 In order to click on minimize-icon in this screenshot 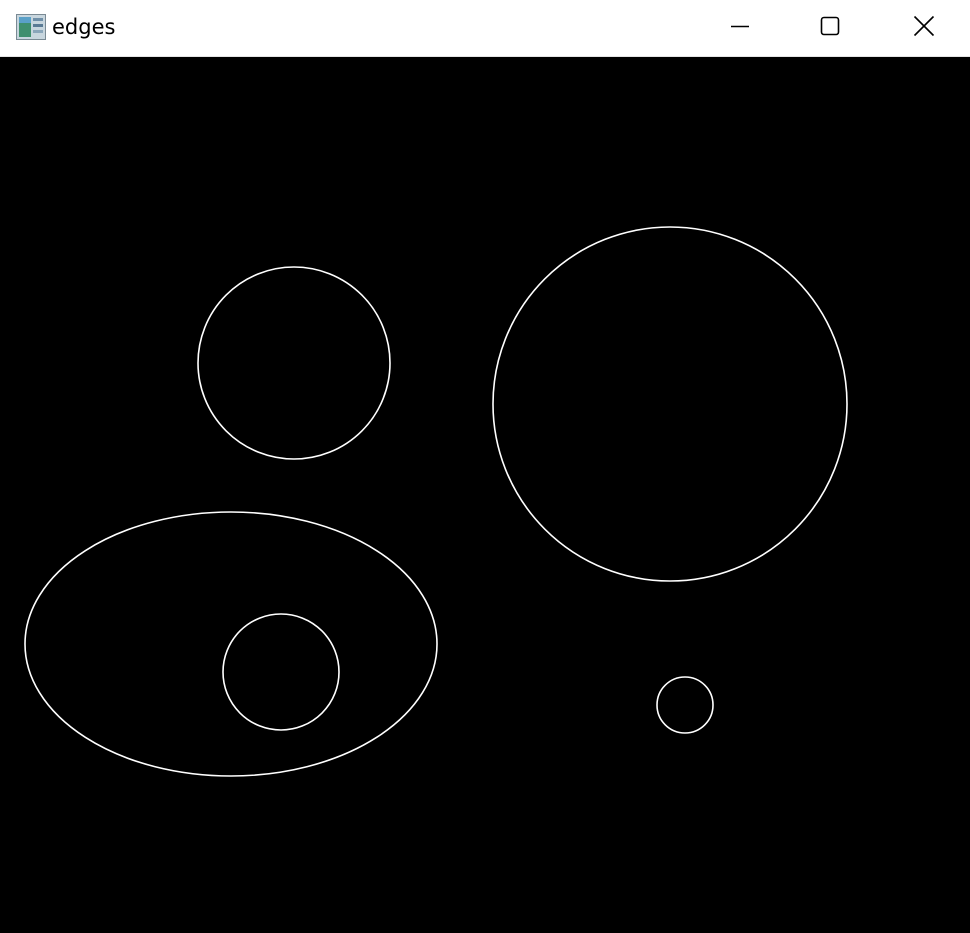, I will do `click(740, 28)`.